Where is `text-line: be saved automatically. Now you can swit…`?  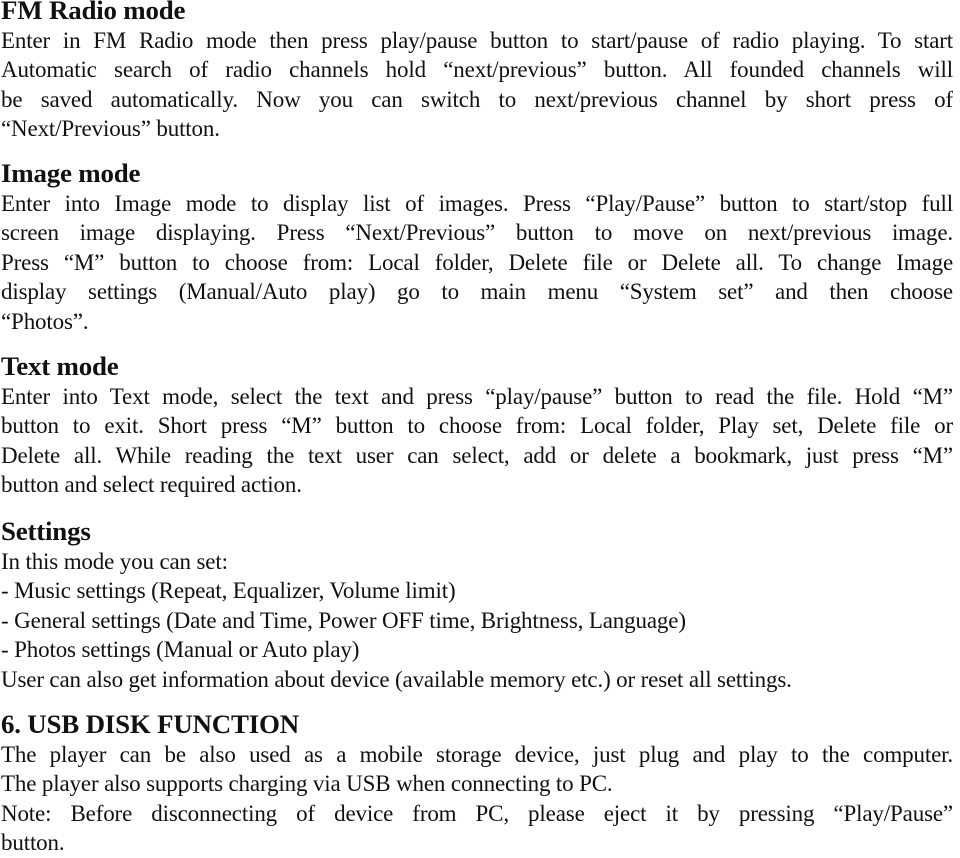 text-line: be saved automatically. Now you can swit… is located at coordinates (477, 99).